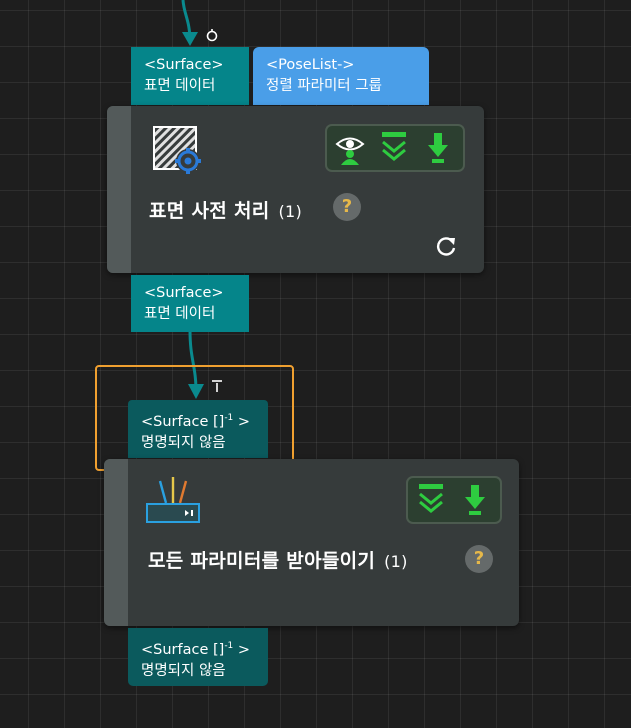 The image size is (631, 728). I want to click on port-name: 정렬 파라미터 그룹, so click(324, 86).